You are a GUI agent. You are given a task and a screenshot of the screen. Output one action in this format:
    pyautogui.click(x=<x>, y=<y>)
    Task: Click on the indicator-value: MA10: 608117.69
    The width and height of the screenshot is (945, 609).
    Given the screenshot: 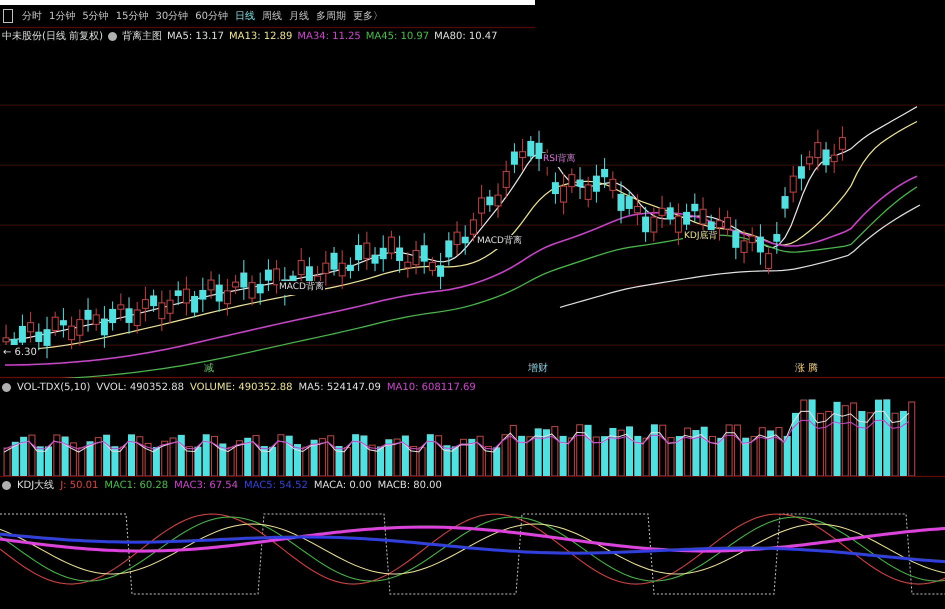 What is the action you would take?
    pyautogui.click(x=431, y=387)
    